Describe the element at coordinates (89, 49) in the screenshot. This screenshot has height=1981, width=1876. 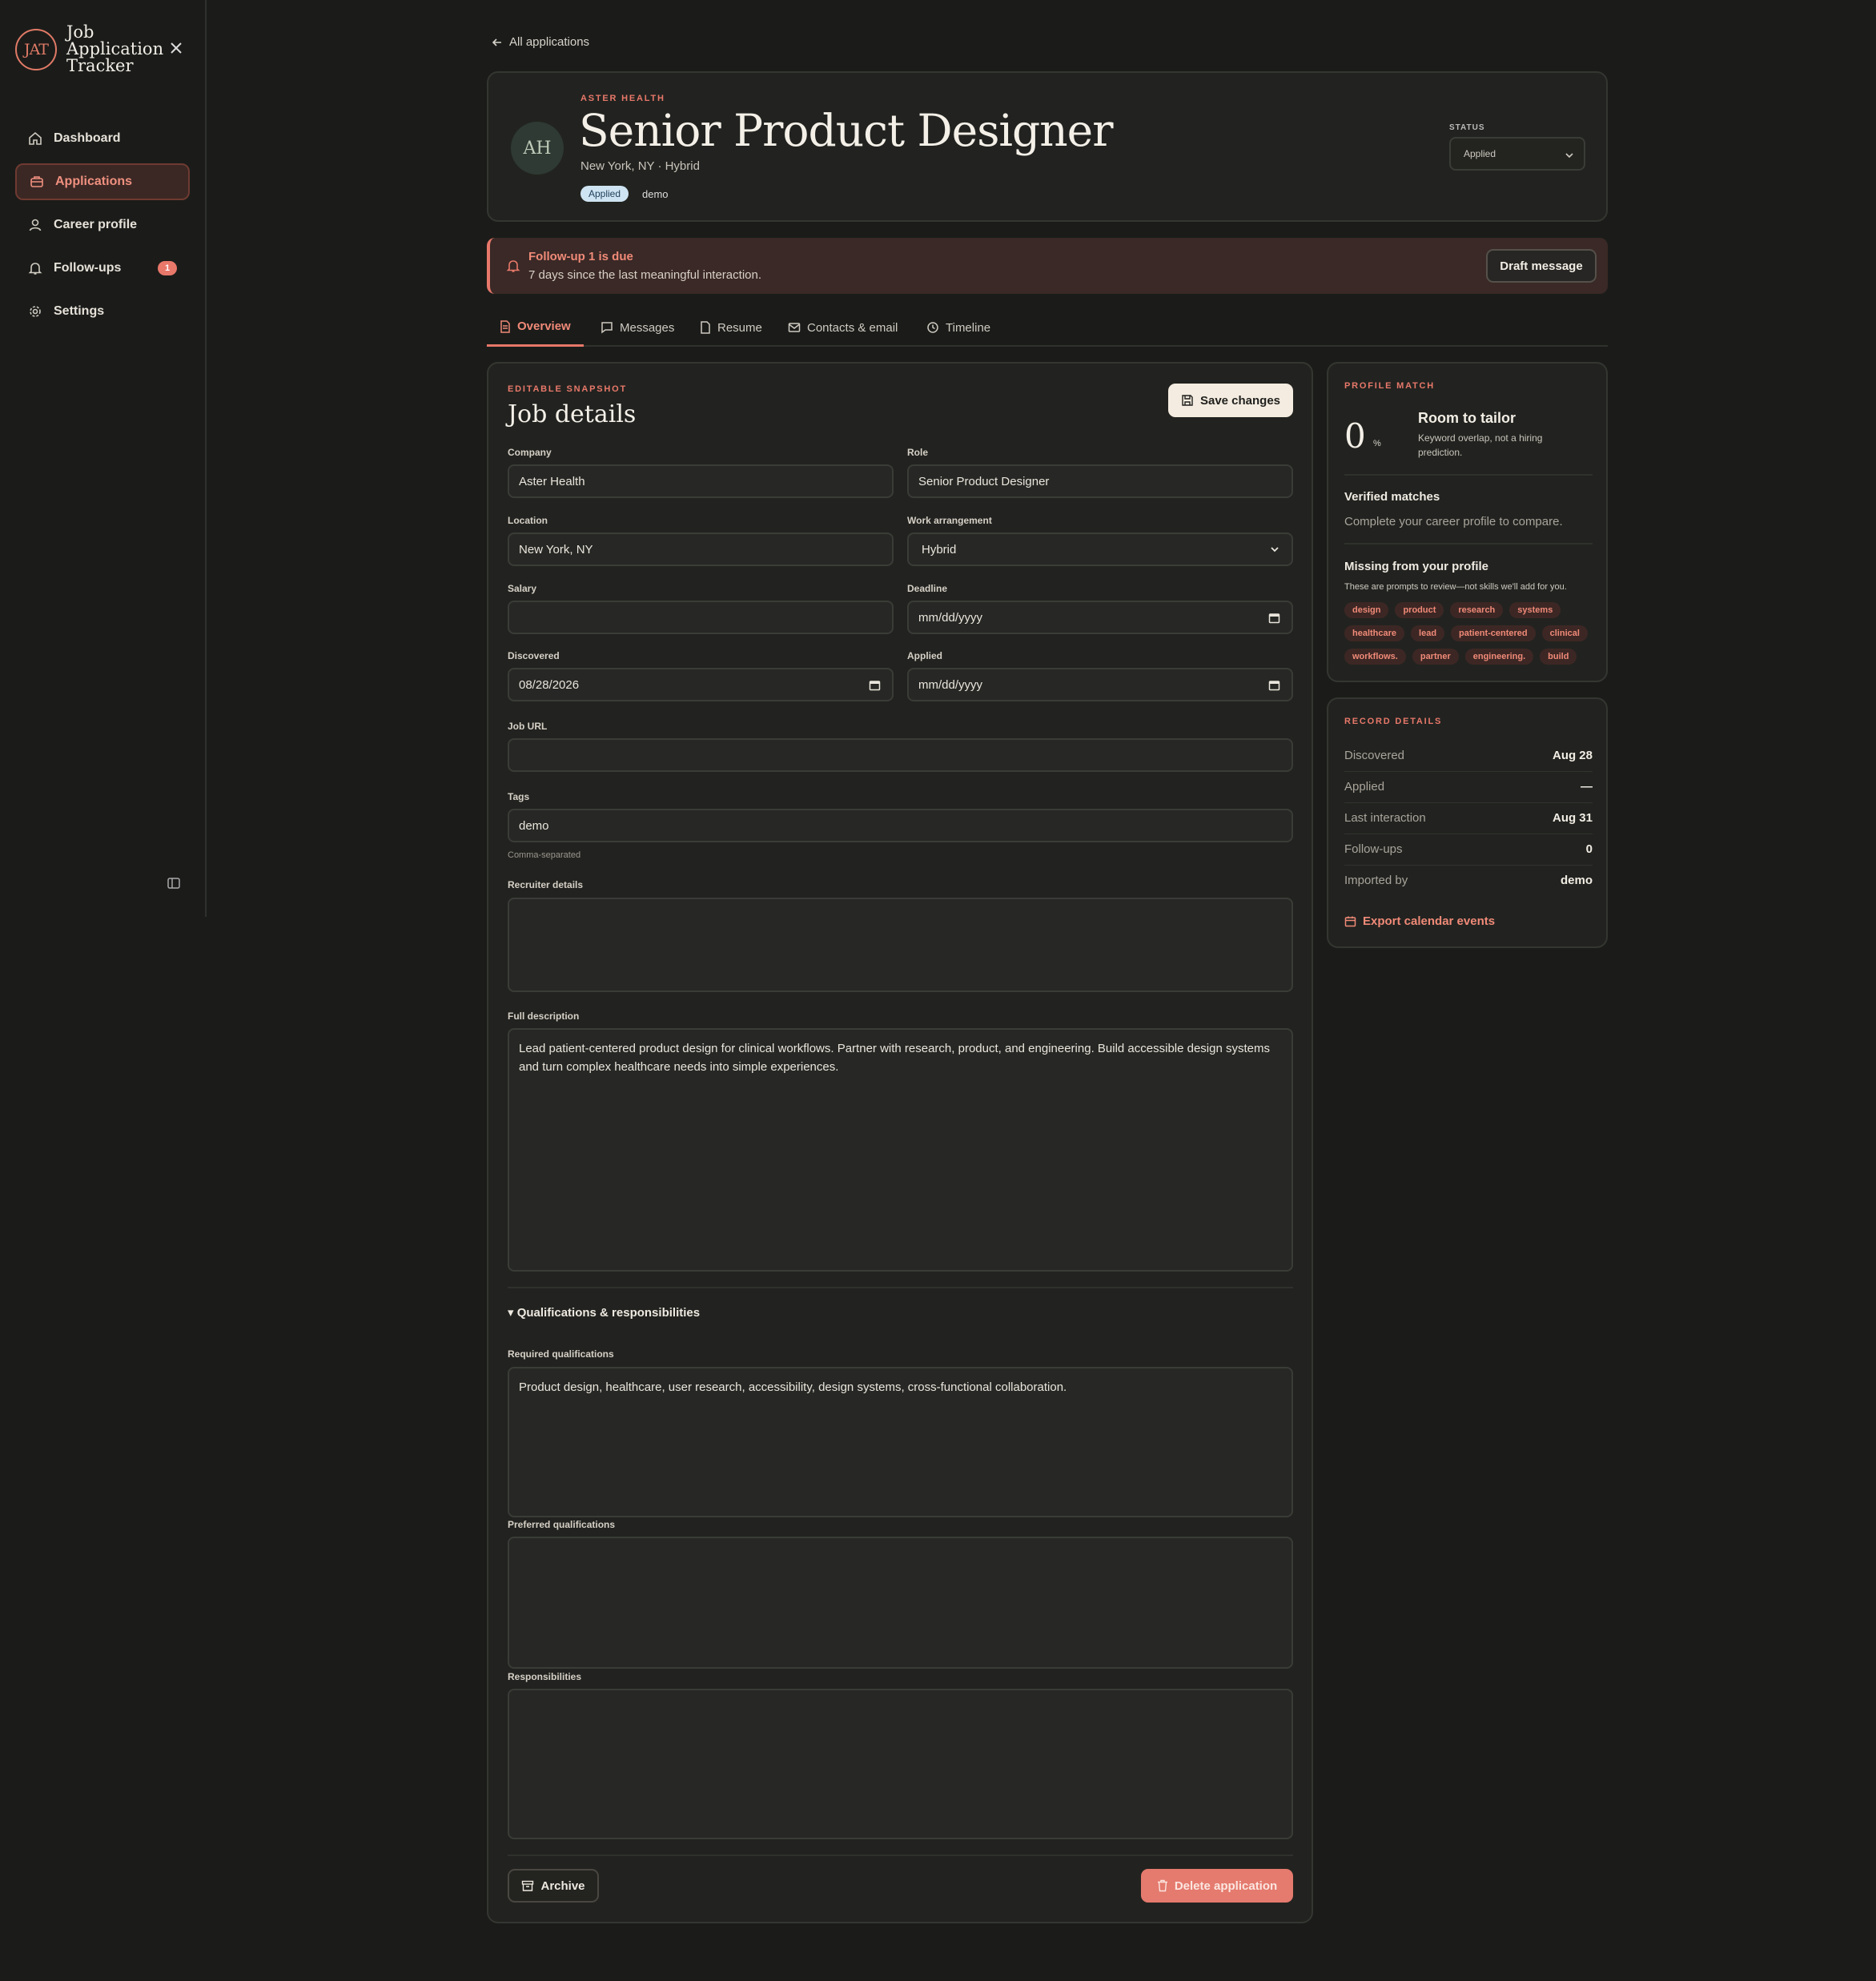
I see `brand: JAT Job Application Tracker` at that location.